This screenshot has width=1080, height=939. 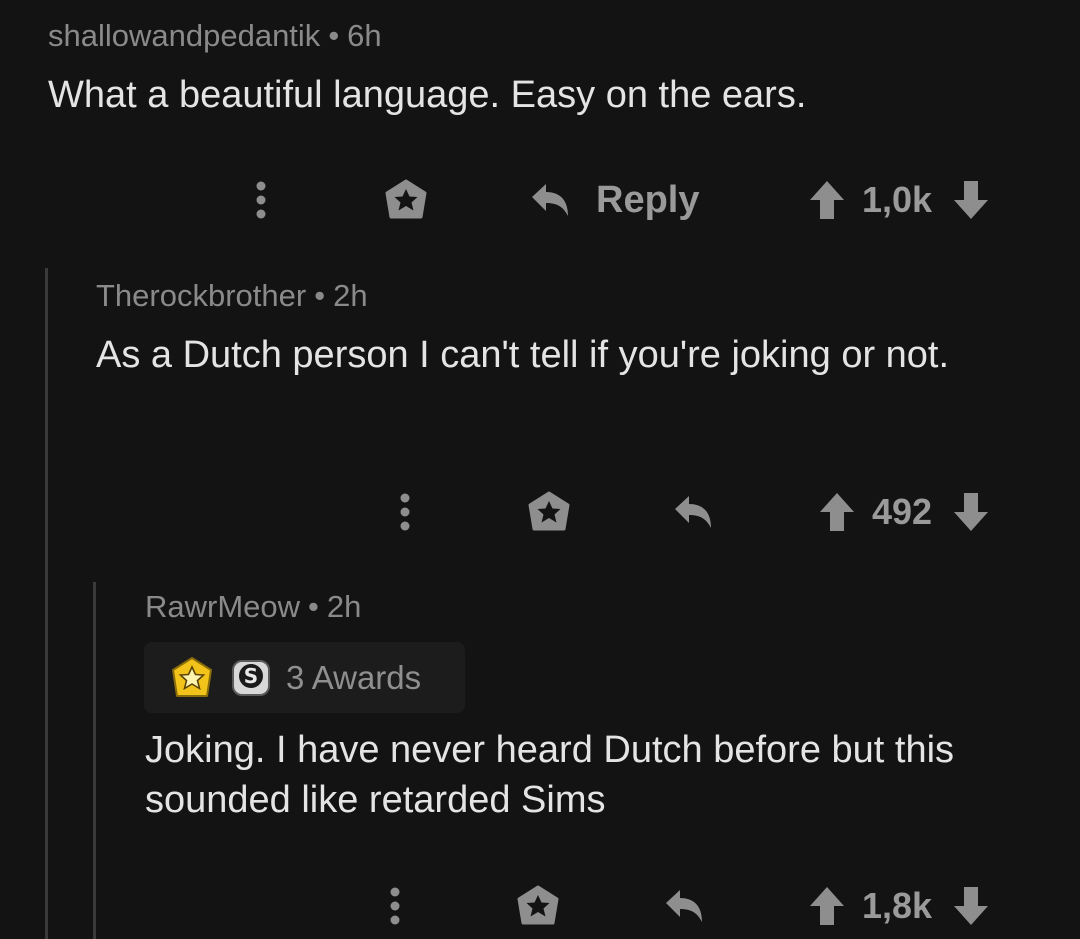 I want to click on comment-author: Therockbrother, so click(x=201, y=295).